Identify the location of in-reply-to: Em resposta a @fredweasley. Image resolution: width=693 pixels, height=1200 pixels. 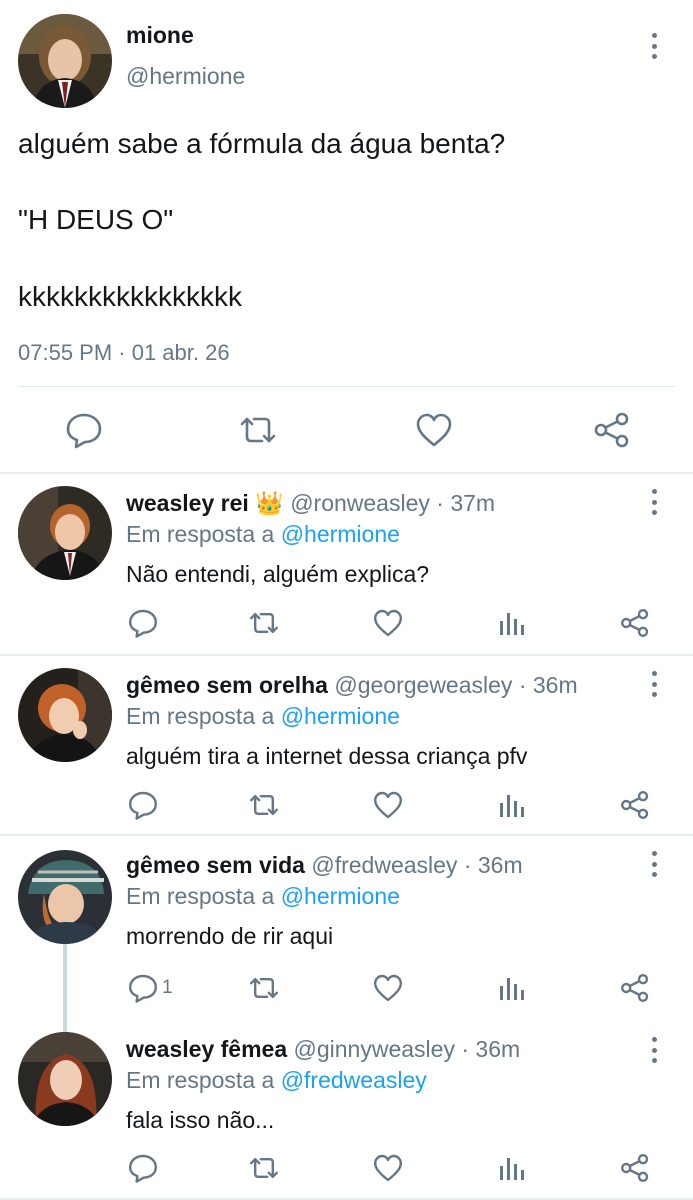
(276, 1080).